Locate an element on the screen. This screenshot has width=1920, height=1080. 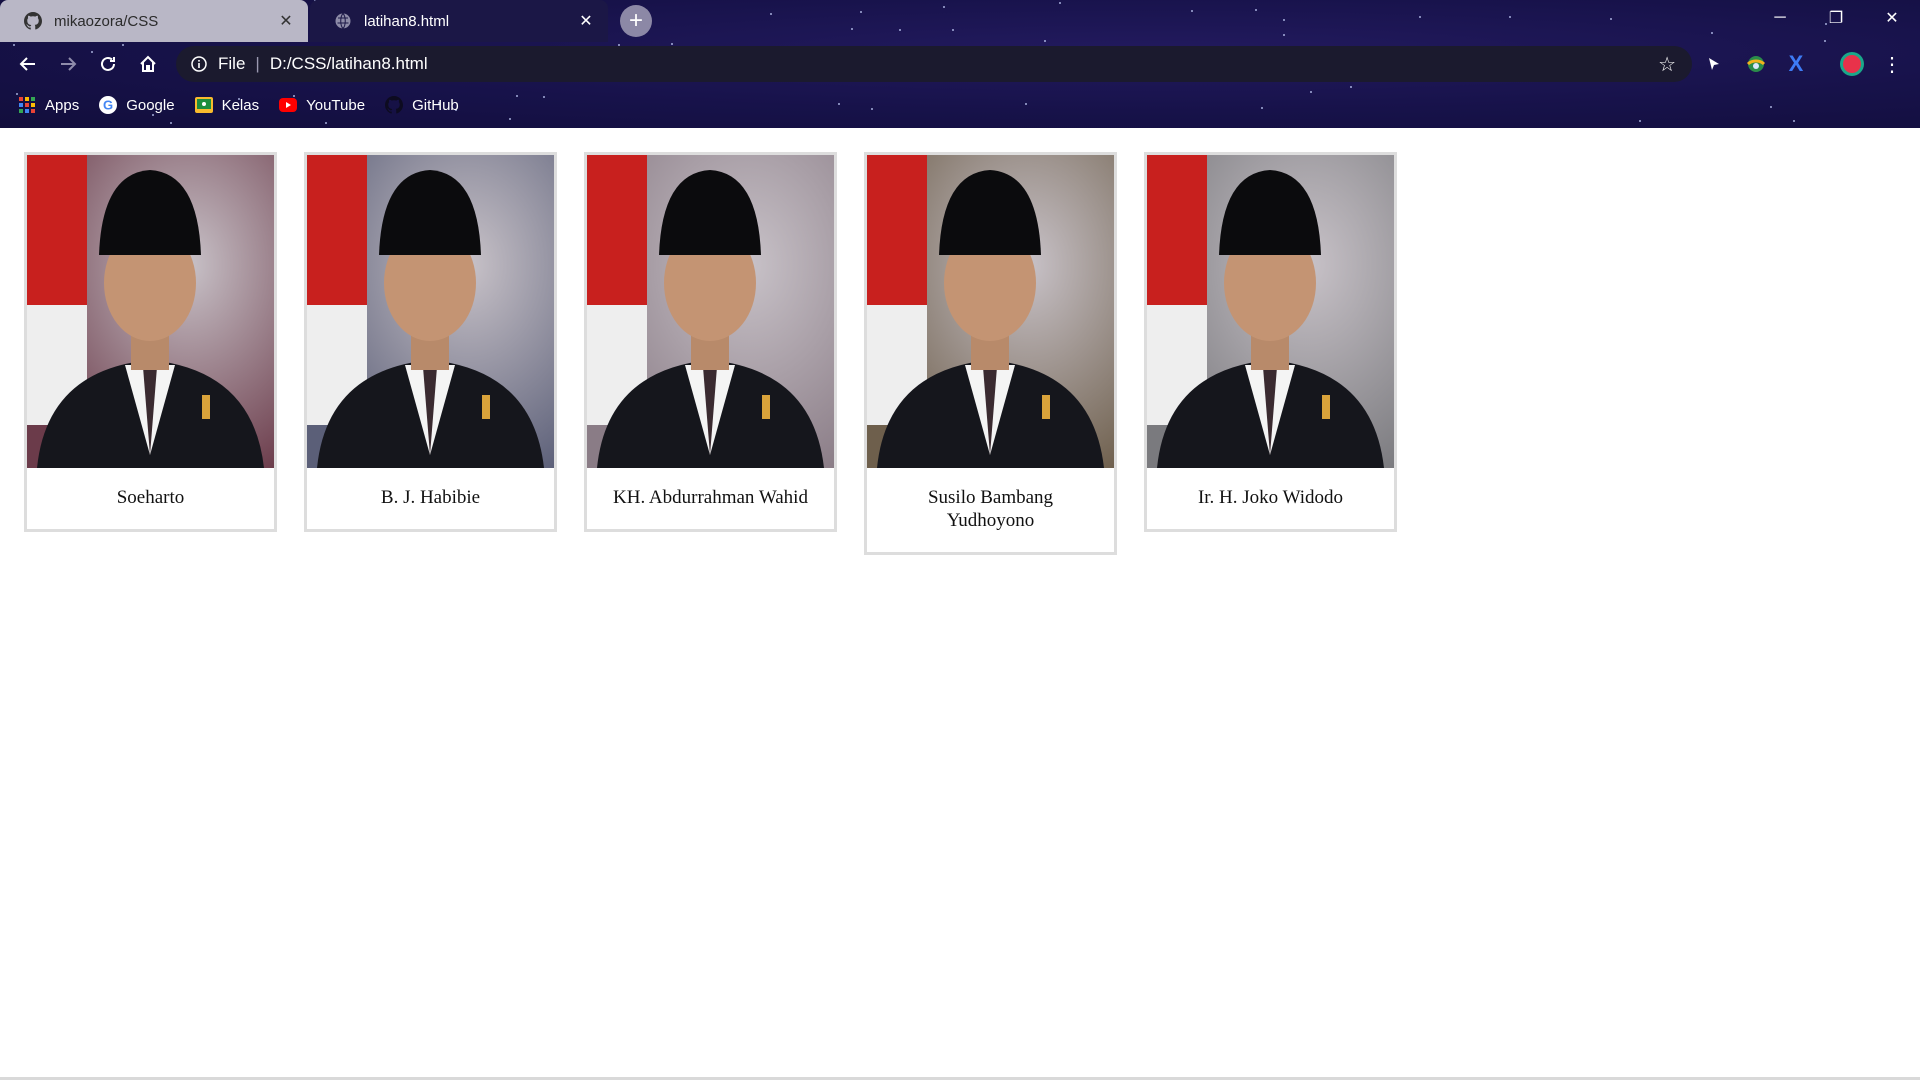
globe-extension-icon is located at coordinates (1756, 64).